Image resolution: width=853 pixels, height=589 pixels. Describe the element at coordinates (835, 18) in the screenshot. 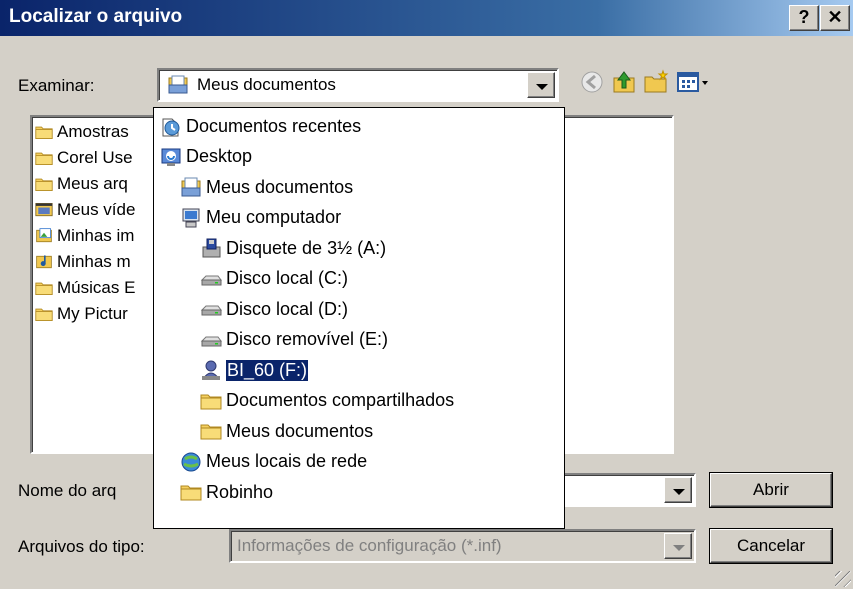

I see `close-button: ✕` at that location.